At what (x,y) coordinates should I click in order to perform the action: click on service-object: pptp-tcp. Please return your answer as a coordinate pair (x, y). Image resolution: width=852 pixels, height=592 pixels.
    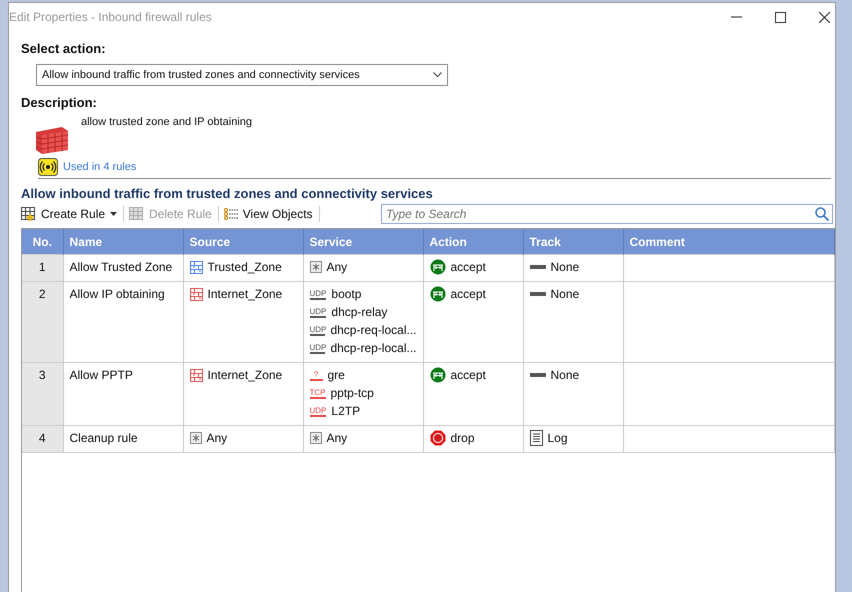
    Looking at the image, I should click on (352, 393).